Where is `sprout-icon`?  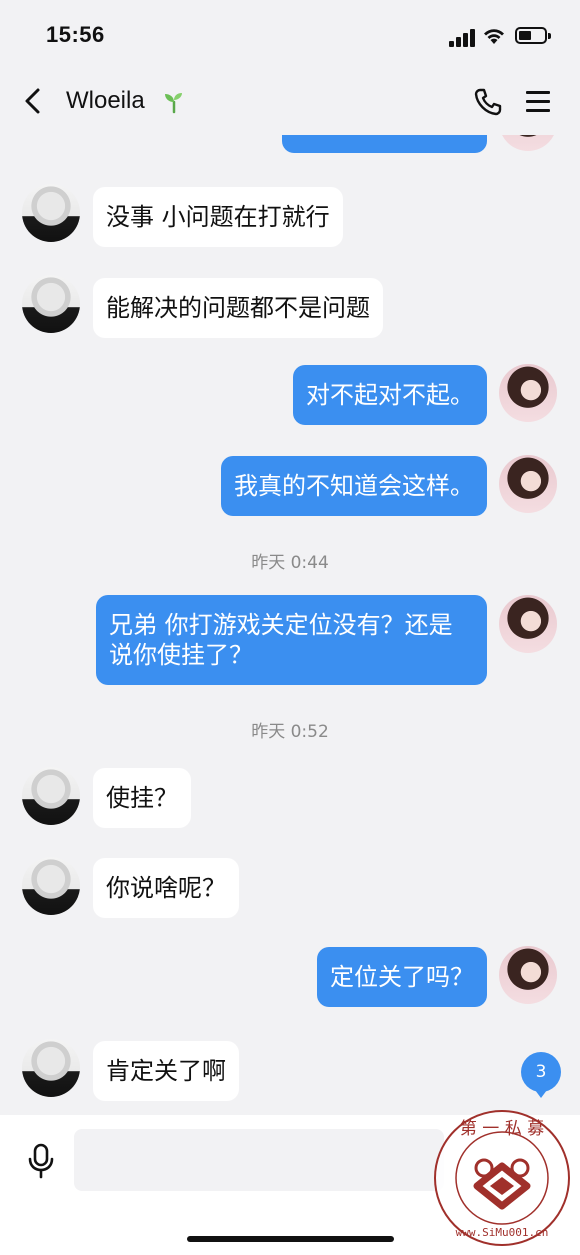
sprout-icon is located at coordinates (173, 103).